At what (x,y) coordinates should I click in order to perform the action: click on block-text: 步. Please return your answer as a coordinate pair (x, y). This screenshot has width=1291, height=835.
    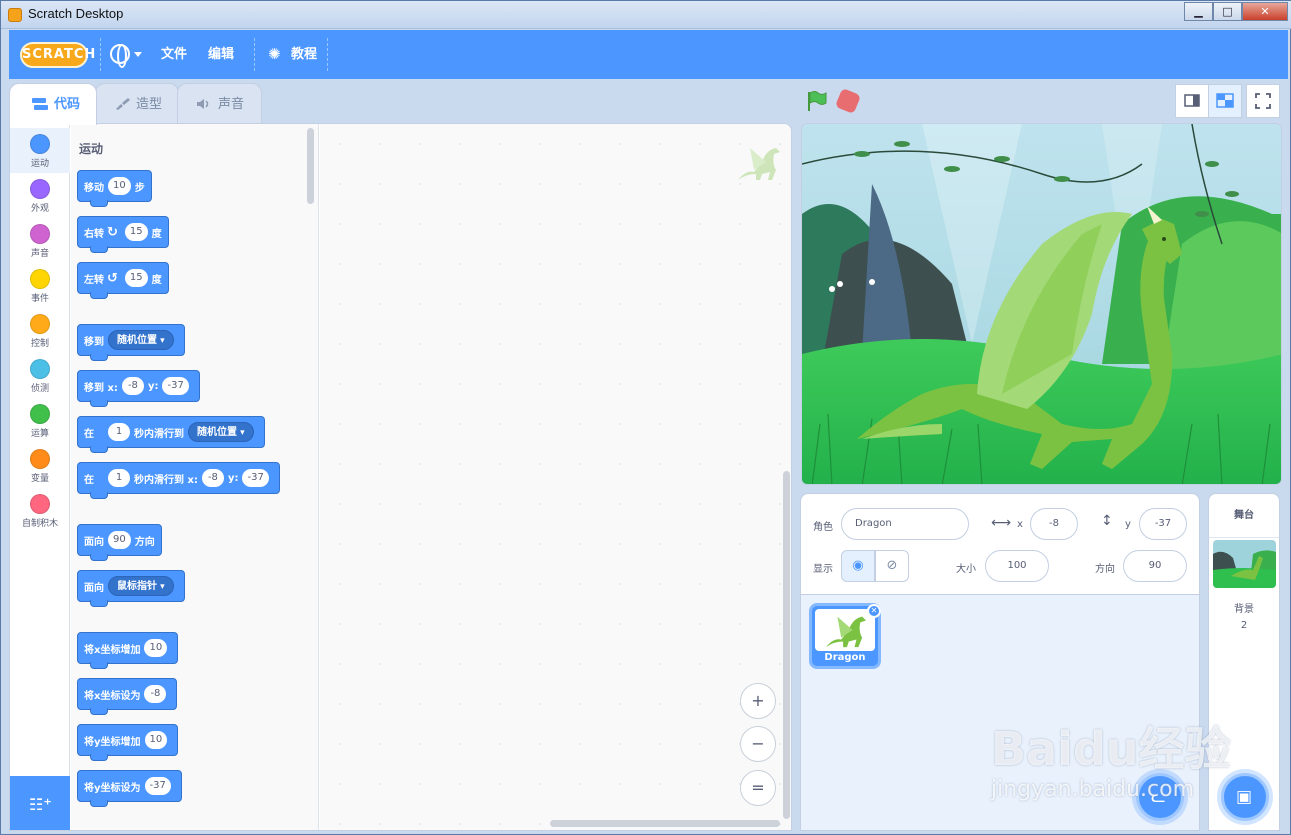
    Looking at the image, I should click on (139, 188).